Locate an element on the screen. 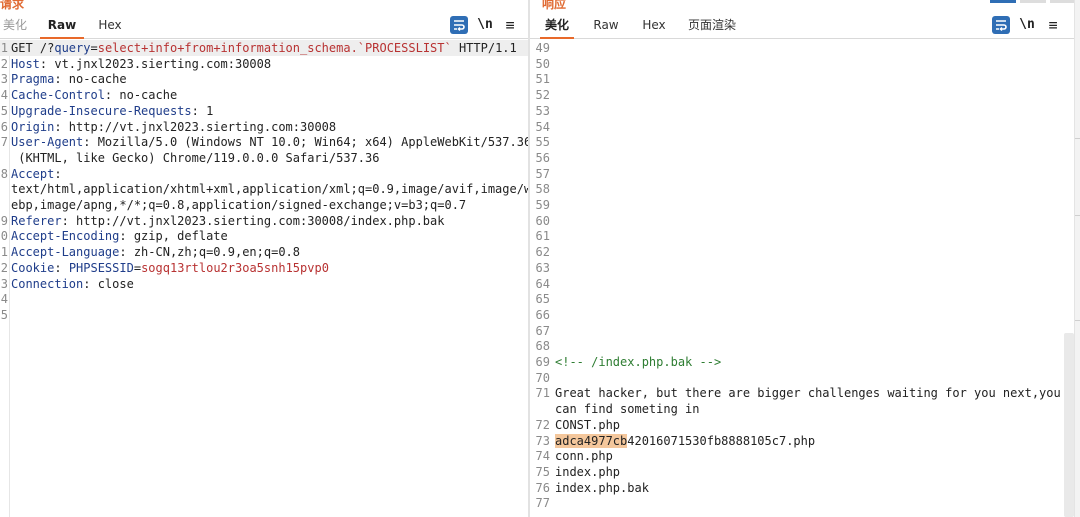  line-text: <!-- /index.php.bak --> is located at coordinates (638, 362).